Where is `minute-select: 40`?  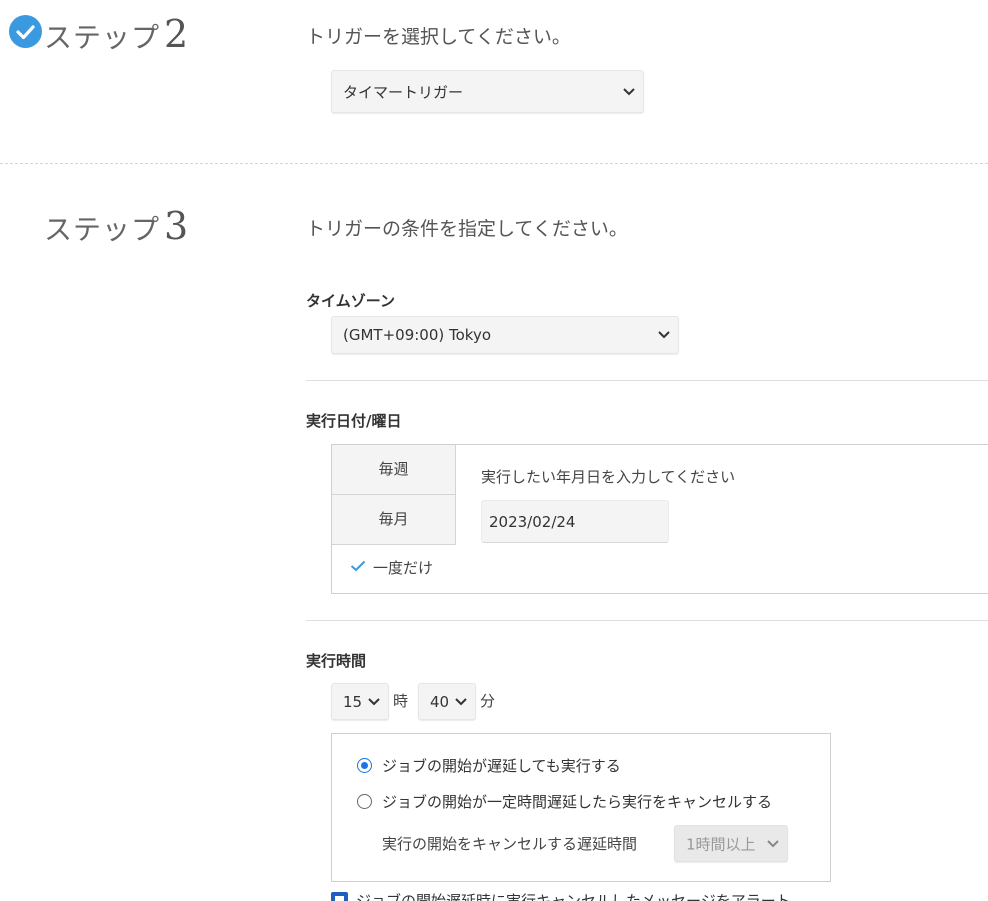
minute-select: 40 is located at coordinates (447, 701).